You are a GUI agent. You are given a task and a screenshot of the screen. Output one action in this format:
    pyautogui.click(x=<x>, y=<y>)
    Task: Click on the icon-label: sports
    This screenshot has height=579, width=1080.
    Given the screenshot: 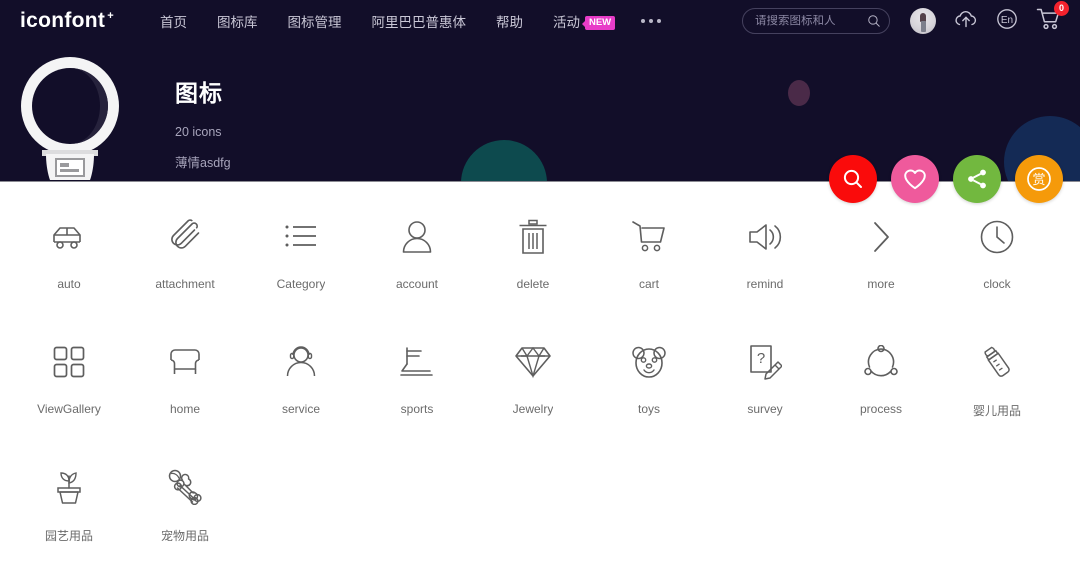 What is the action you would take?
    pyautogui.click(x=417, y=409)
    